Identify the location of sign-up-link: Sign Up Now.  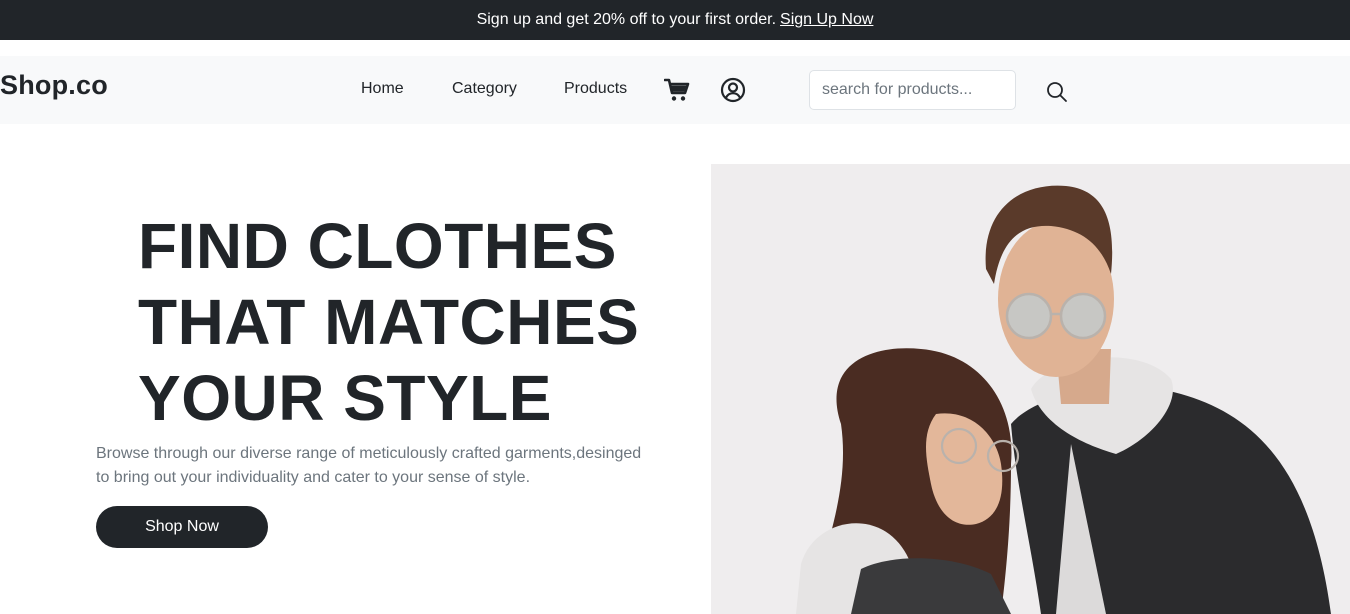
(826, 20).